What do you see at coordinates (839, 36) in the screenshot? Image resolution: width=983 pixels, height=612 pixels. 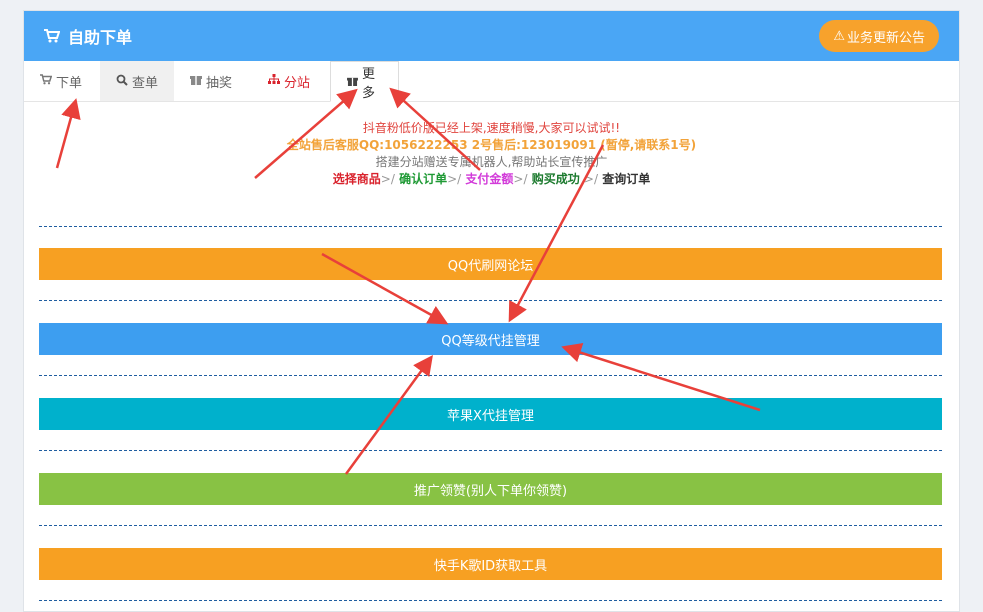 I see `warning-icon: ⚠` at bounding box center [839, 36].